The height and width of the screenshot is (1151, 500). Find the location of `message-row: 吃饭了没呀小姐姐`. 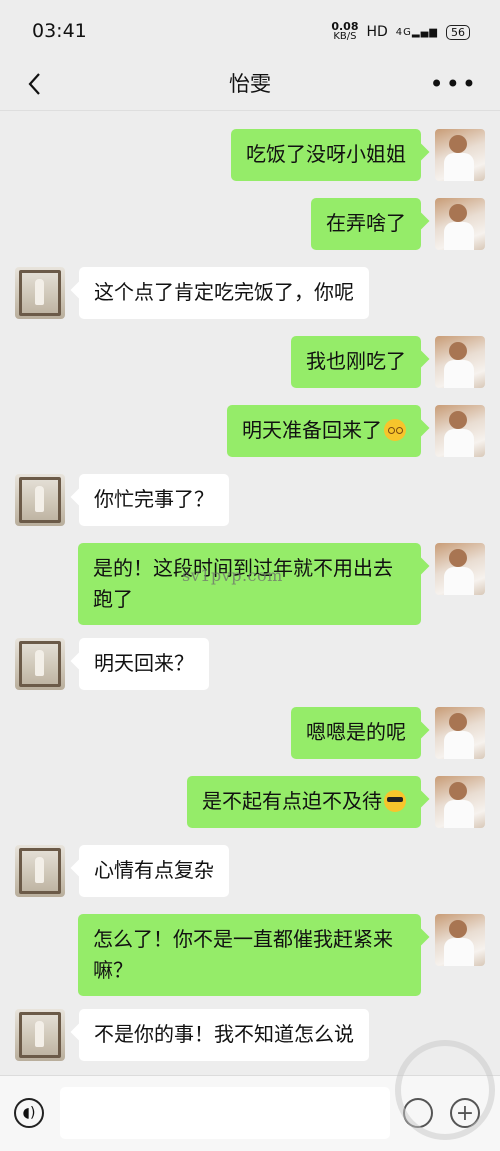

message-row: 吃饭了没呀小姐姐 is located at coordinates (250, 155).